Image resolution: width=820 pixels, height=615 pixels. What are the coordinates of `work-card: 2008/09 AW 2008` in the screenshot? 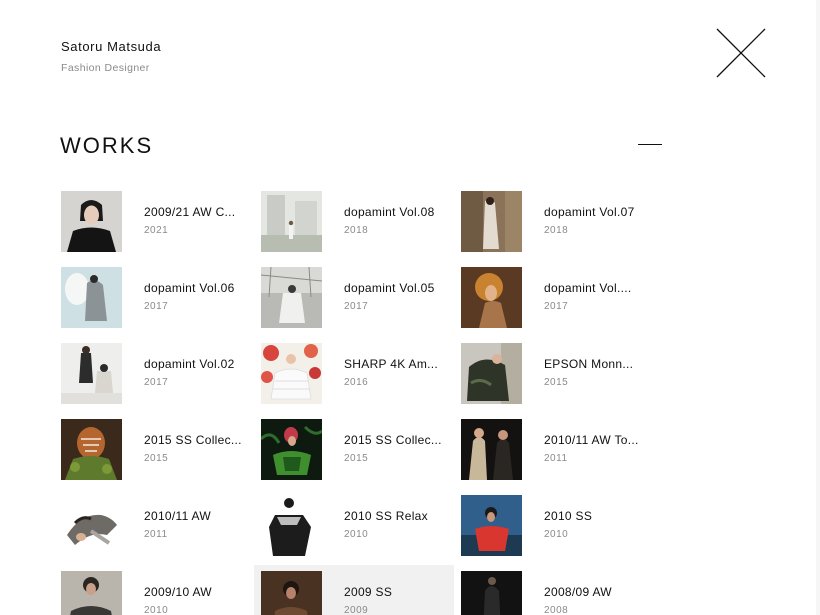 It's located at (554, 590).